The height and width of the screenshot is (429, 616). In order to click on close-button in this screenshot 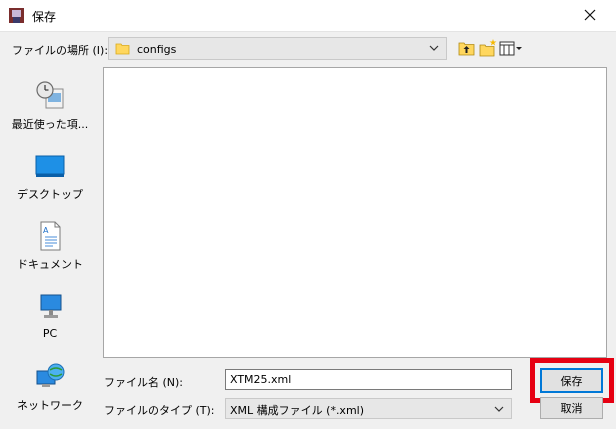, I will do `click(590, 15)`.